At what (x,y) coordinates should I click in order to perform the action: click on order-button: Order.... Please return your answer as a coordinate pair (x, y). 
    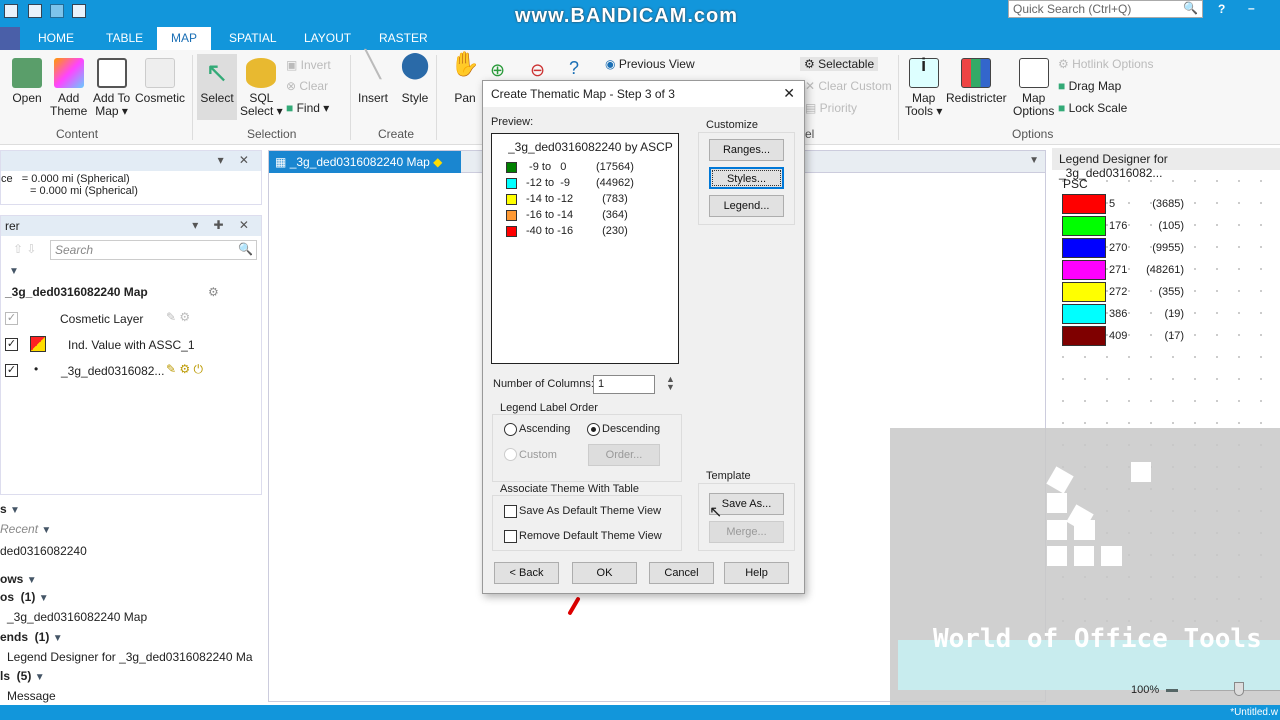
    Looking at the image, I should click on (624, 455).